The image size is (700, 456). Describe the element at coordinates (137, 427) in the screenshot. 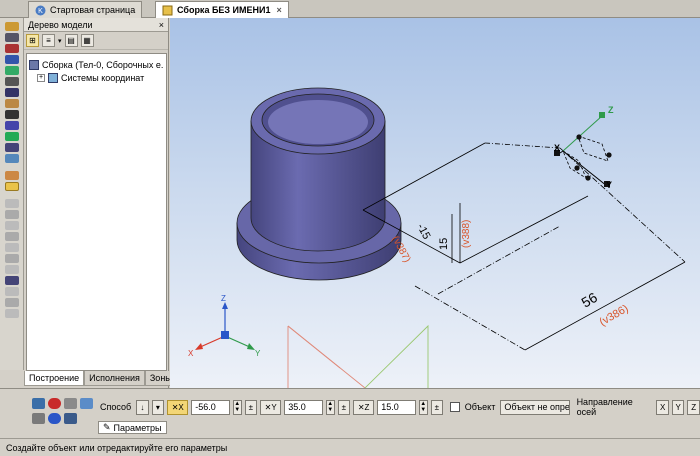

I see `tab-label: Параметры` at that location.